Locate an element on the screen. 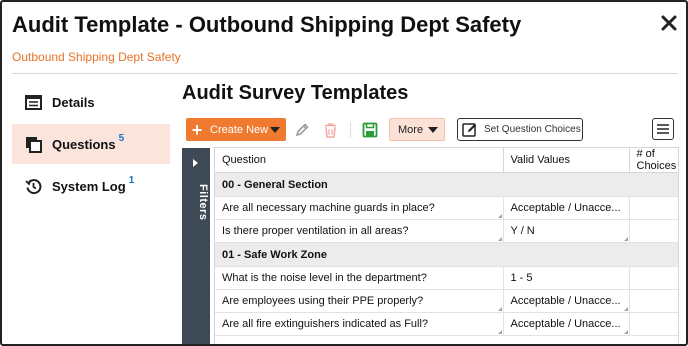 Image resolution: width=688 pixels, height=346 pixels. header-divider is located at coordinates (345, 73).